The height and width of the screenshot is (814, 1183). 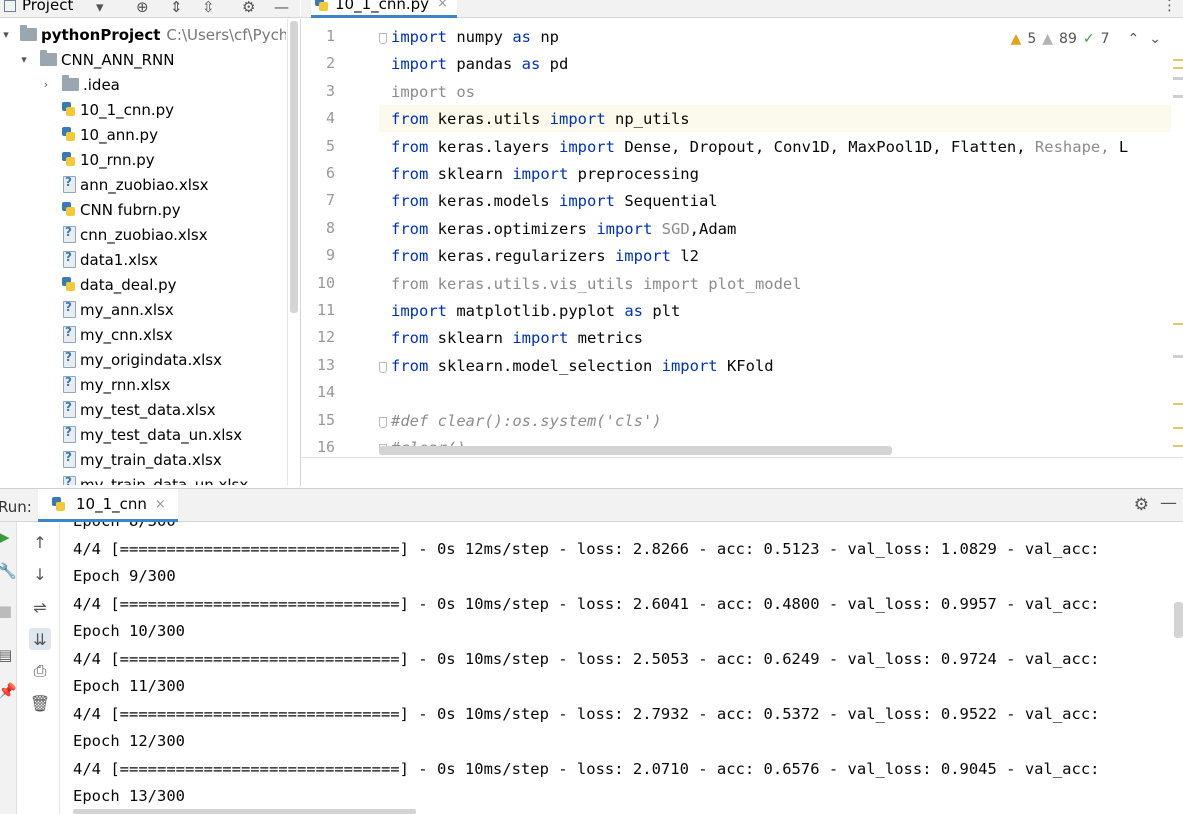 I want to click on code-line: import pandas as pd, so click(x=479, y=64).